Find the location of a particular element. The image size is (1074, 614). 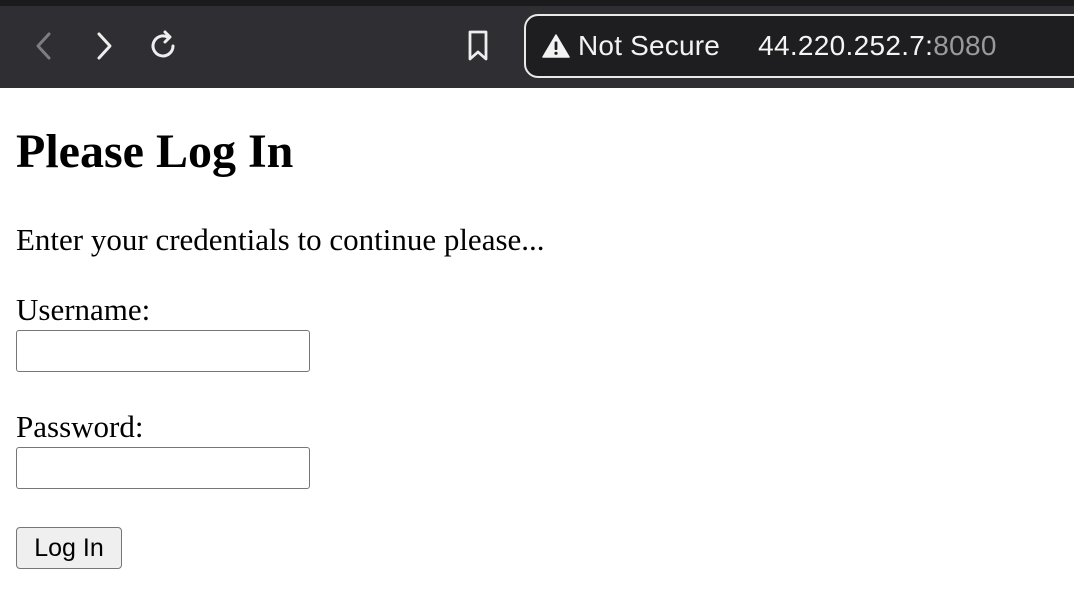

page-title: Please Log In is located at coordinates (155, 151).